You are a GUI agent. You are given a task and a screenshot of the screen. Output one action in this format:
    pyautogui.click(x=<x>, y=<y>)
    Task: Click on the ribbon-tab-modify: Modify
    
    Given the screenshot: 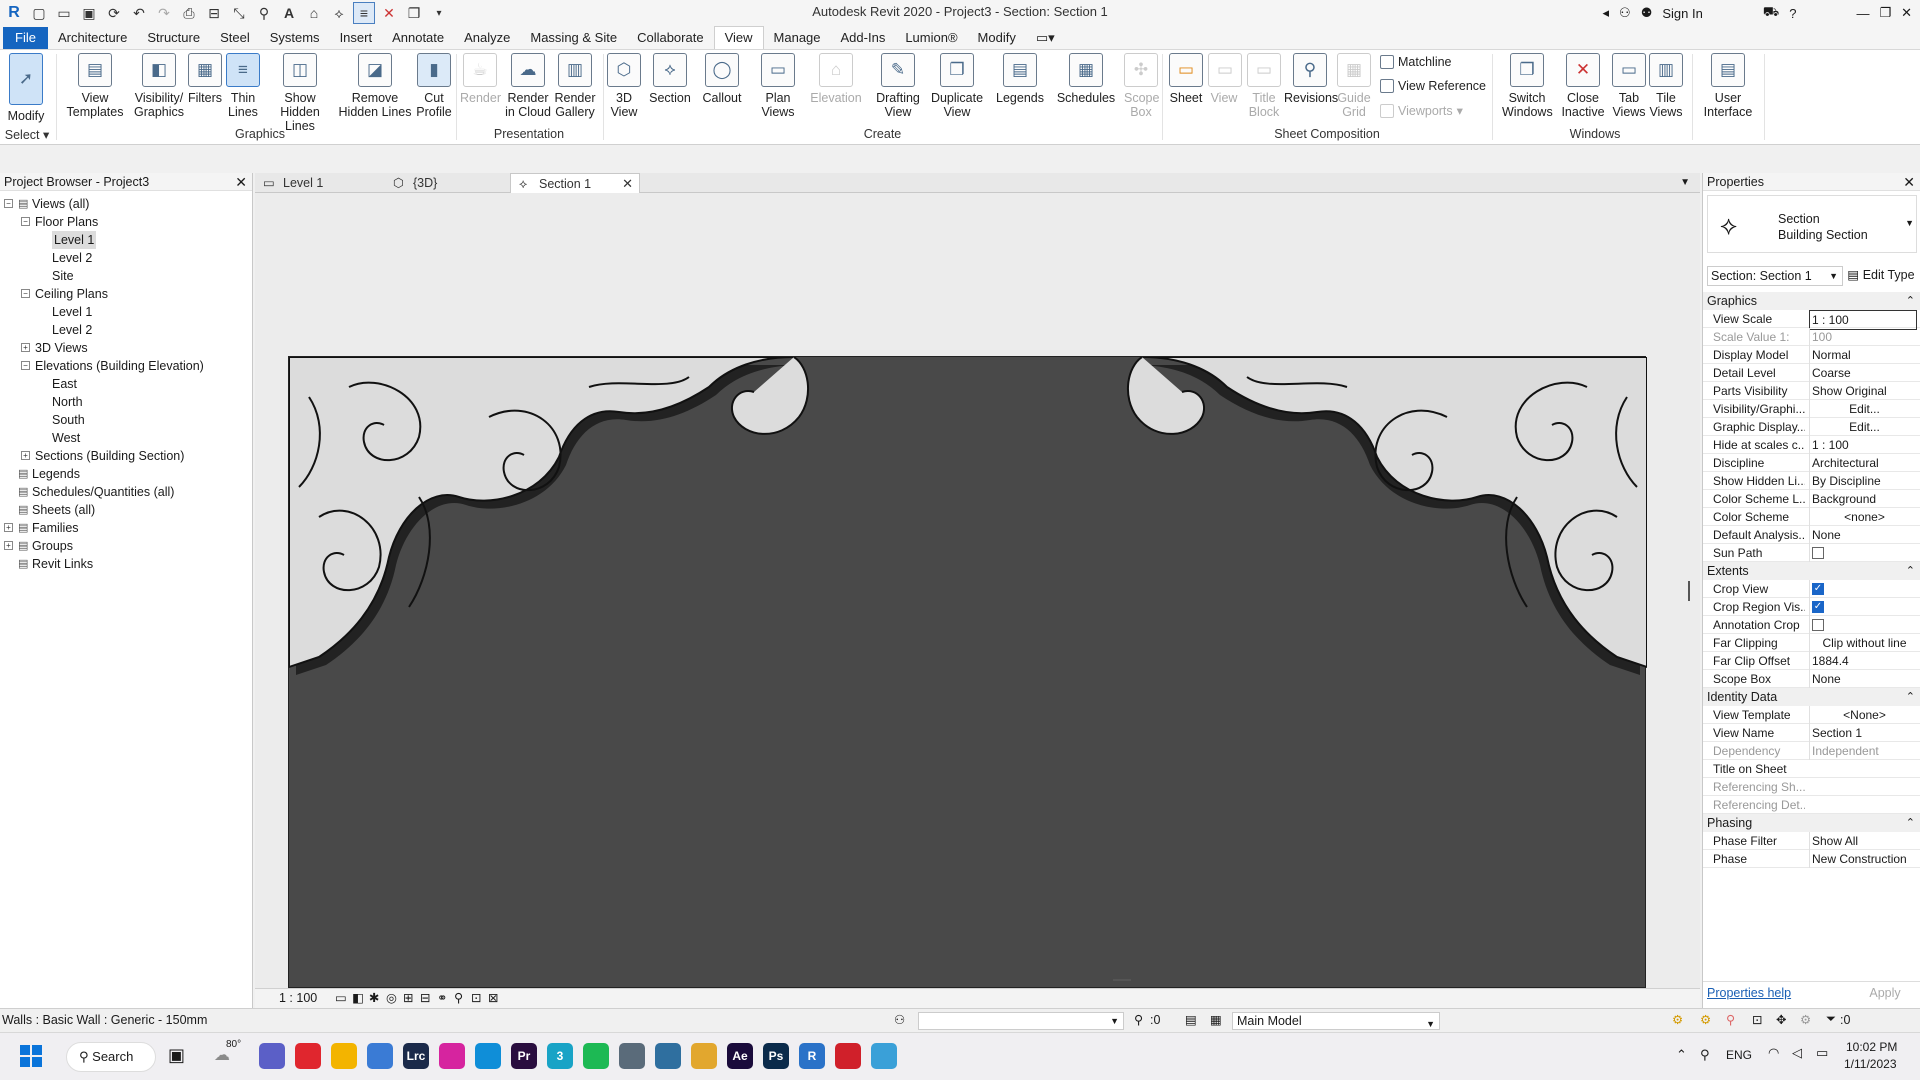 What is the action you would take?
    pyautogui.click(x=997, y=38)
    